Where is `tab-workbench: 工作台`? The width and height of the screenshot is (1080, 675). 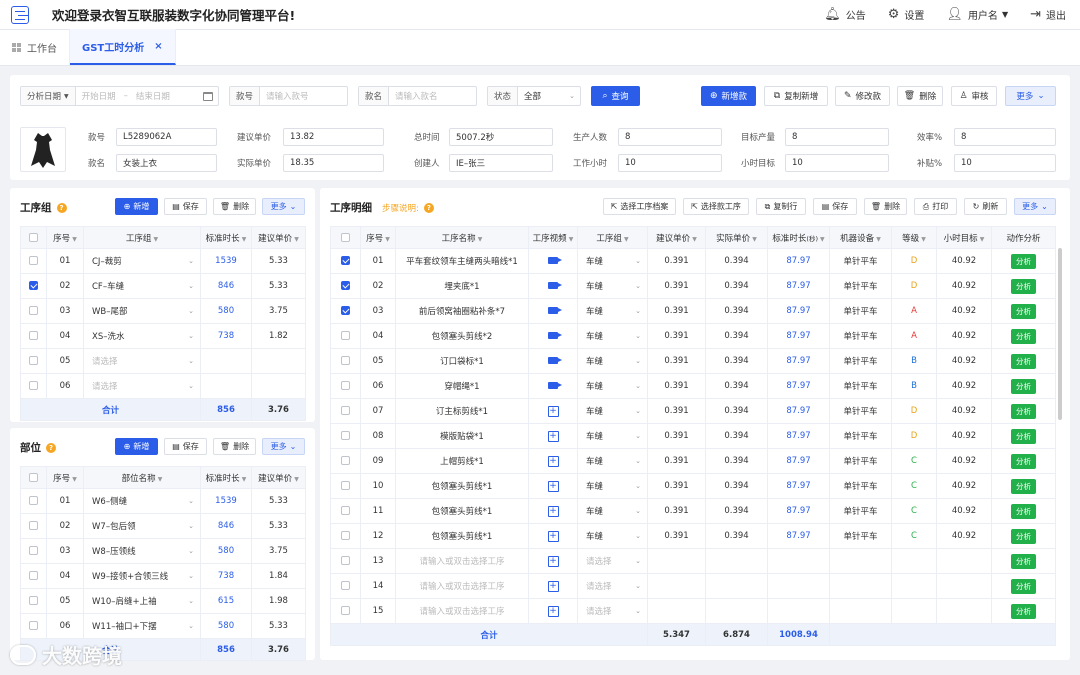 tab-workbench: 工作台 is located at coordinates (35, 47).